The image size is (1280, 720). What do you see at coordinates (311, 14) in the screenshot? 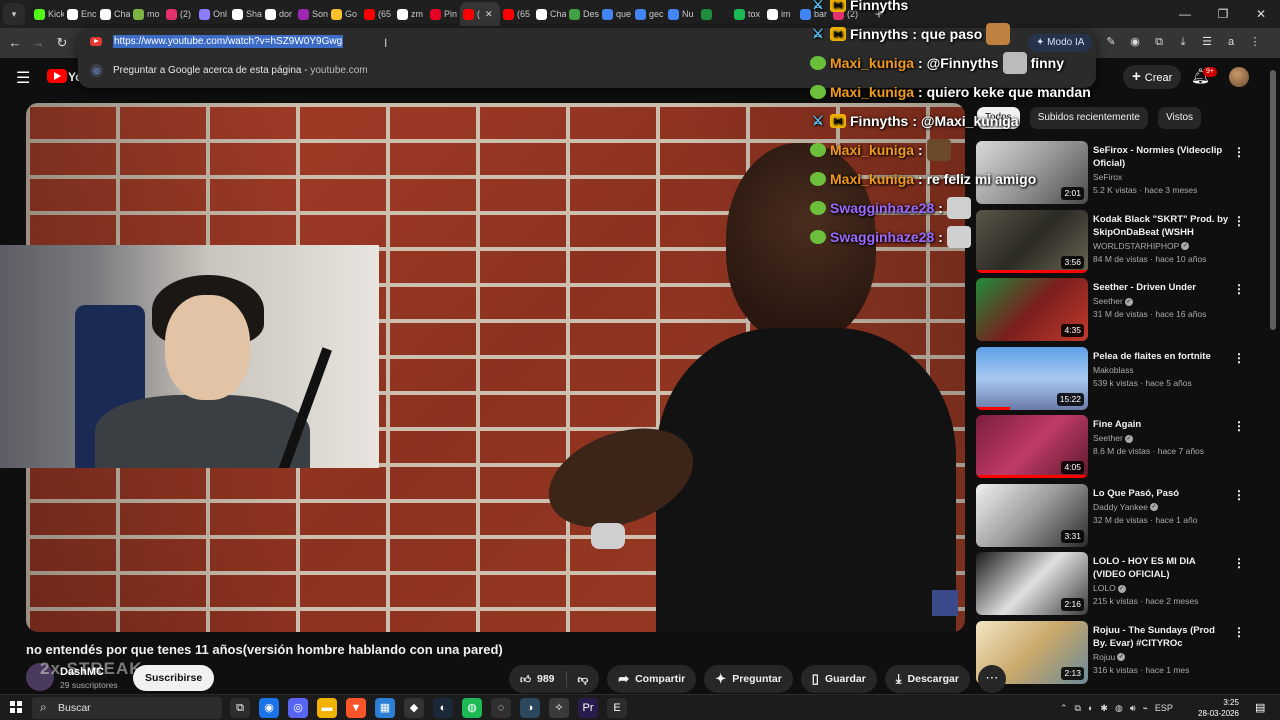
I see `browser-tab: Son` at bounding box center [311, 14].